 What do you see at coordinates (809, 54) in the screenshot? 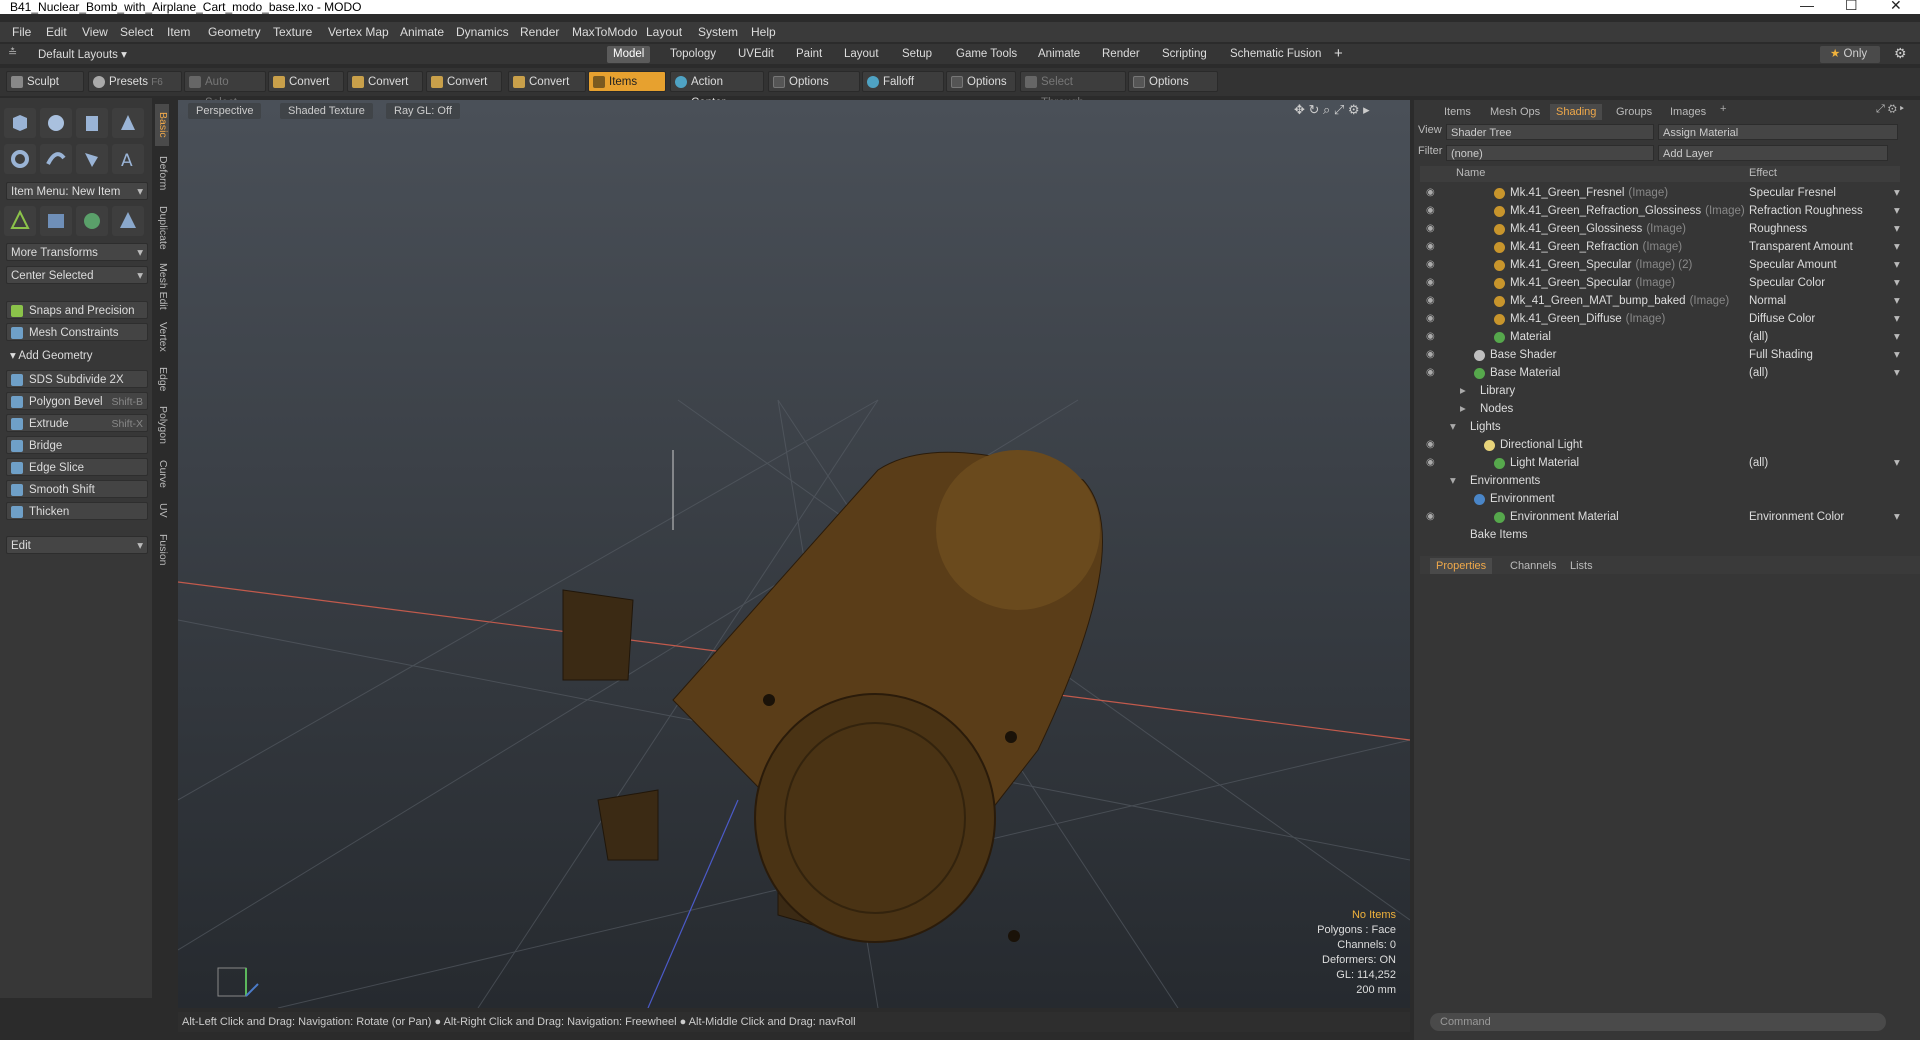
I see `tab-paint: Paint` at bounding box center [809, 54].